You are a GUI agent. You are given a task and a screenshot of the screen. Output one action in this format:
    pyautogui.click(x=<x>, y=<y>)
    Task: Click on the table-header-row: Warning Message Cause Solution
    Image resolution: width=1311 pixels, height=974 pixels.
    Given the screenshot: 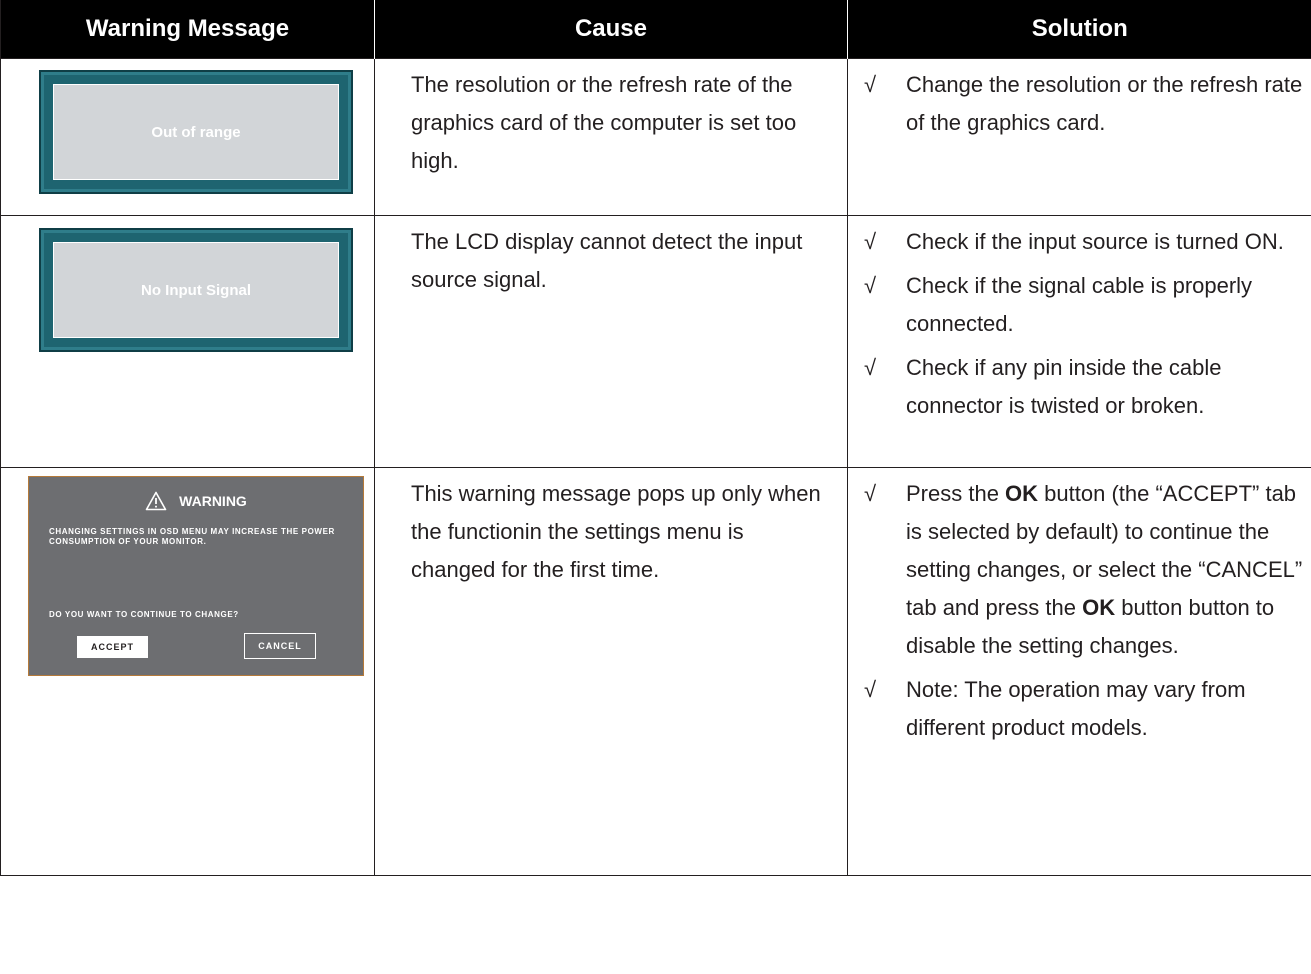 What is the action you would take?
    pyautogui.click(x=655, y=29)
    